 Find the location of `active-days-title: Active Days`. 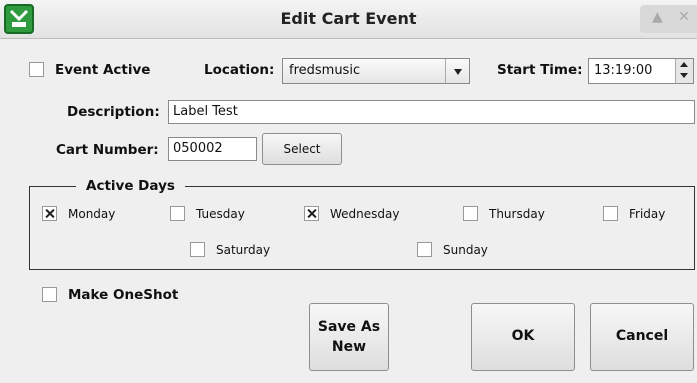

active-days-title: Active Days is located at coordinates (130, 186).